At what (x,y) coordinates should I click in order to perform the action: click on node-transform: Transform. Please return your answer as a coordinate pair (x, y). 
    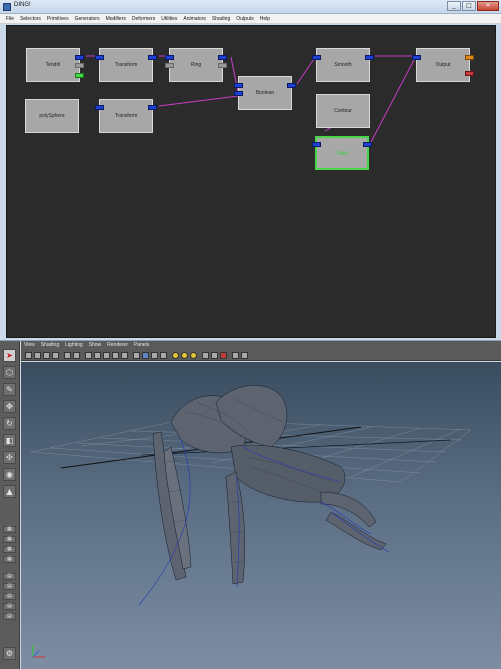
    Looking at the image, I should click on (126, 65).